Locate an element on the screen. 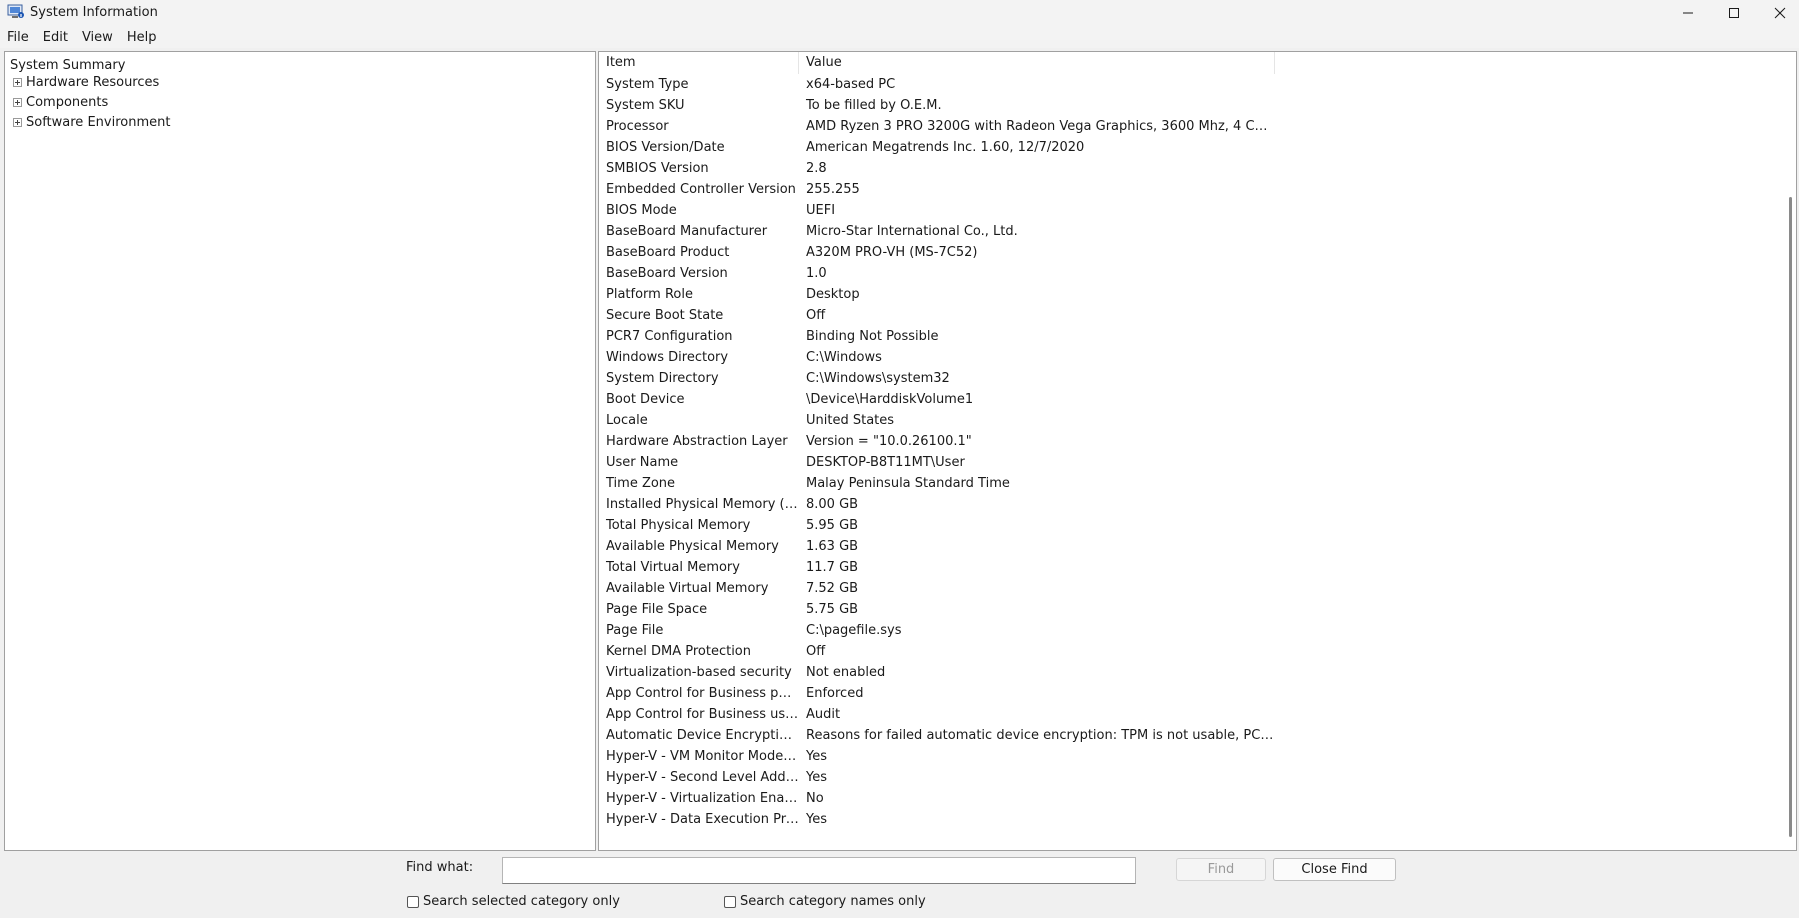  table-row: Secure Boot State Off is located at coordinates (1184, 315).